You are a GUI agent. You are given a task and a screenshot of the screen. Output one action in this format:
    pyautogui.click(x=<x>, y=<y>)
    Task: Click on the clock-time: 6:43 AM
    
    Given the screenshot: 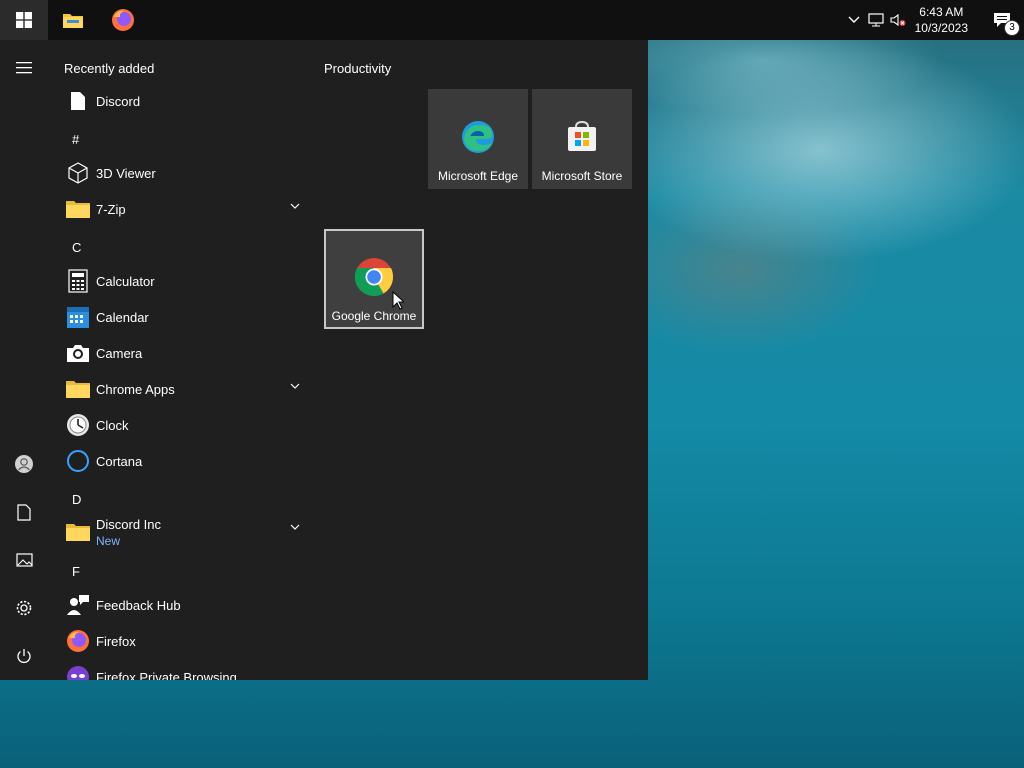 What is the action you would take?
    pyautogui.click(x=941, y=12)
    